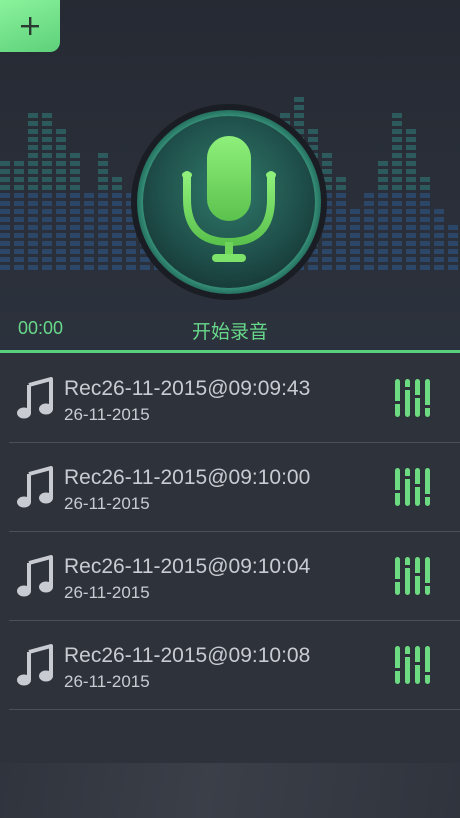 This screenshot has width=460, height=818. Describe the element at coordinates (230, 330) in the screenshot. I see `start-recording-label: 开始录音` at that location.